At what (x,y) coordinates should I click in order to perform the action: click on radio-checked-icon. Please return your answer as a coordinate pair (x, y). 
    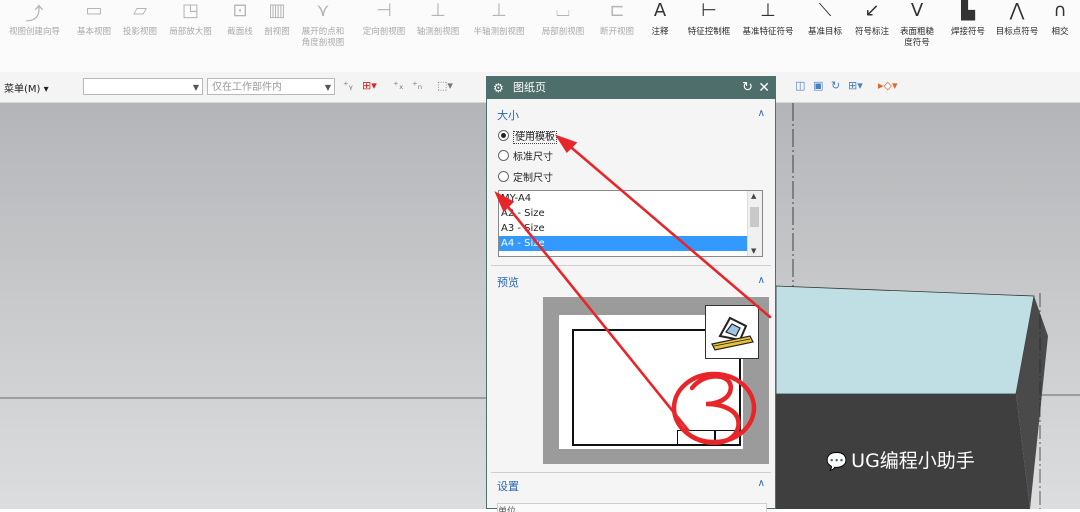
    Looking at the image, I should click on (503, 135).